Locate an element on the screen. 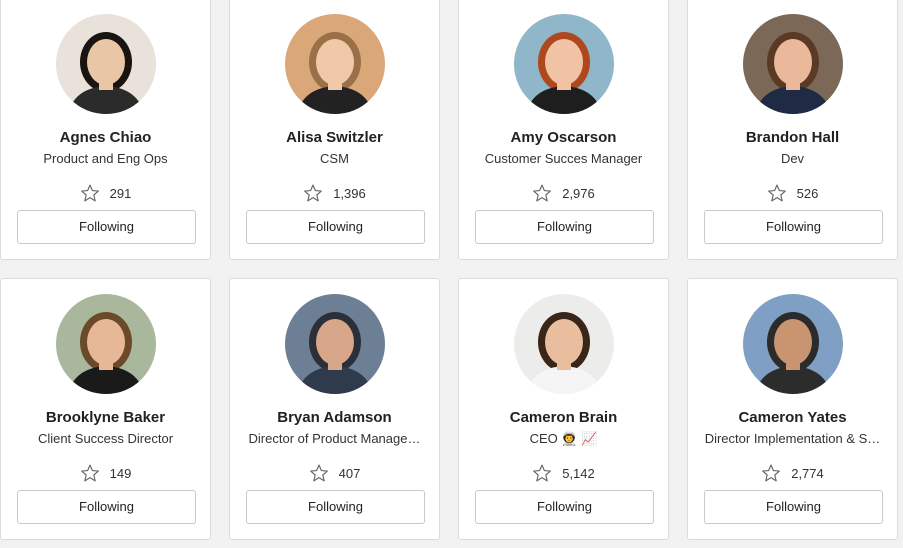 The width and height of the screenshot is (903, 548). star-stat: 1,396 is located at coordinates (334, 193).